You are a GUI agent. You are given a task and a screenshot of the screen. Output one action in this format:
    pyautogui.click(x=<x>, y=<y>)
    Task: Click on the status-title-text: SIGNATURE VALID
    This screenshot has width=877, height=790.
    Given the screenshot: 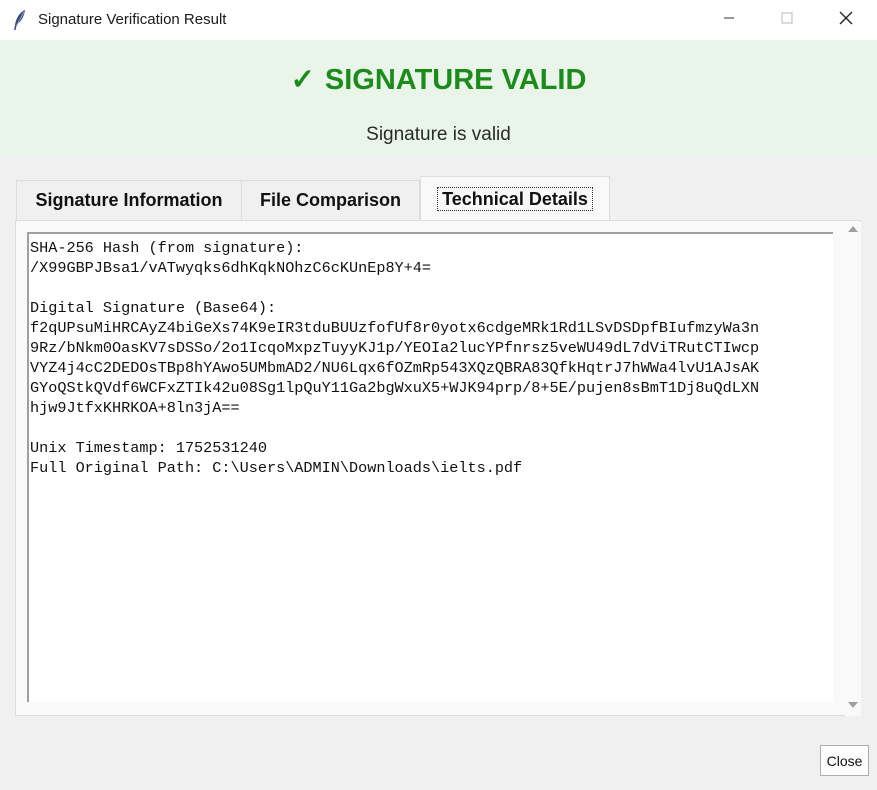 What is the action you would take?
    pyautogui.click(x=455, y=80)
    